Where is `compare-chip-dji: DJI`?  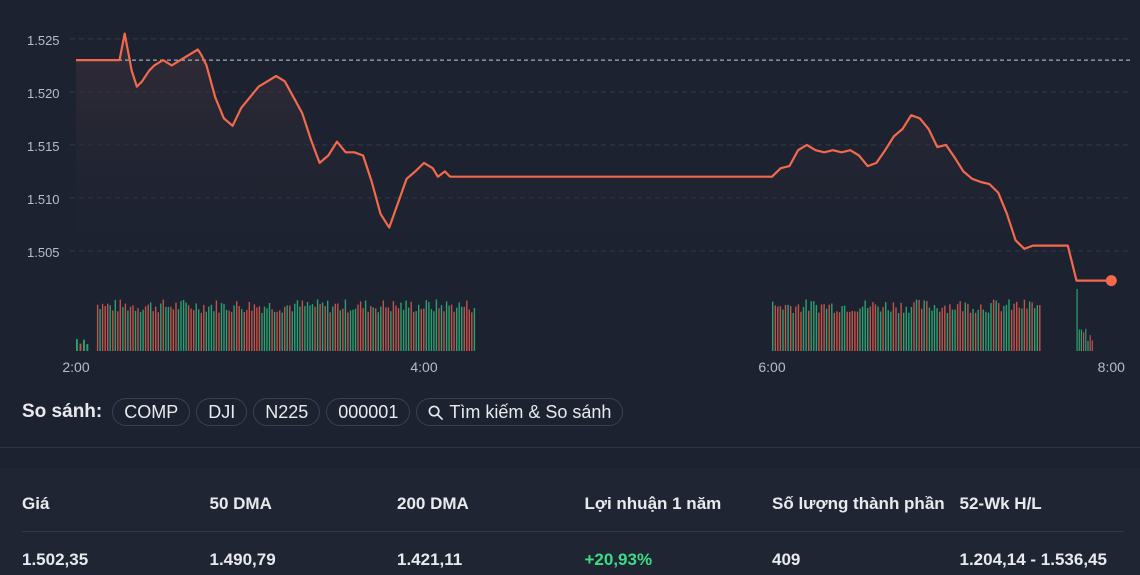
compare-chip-dji: DJI is located at coordinates (222, 412).